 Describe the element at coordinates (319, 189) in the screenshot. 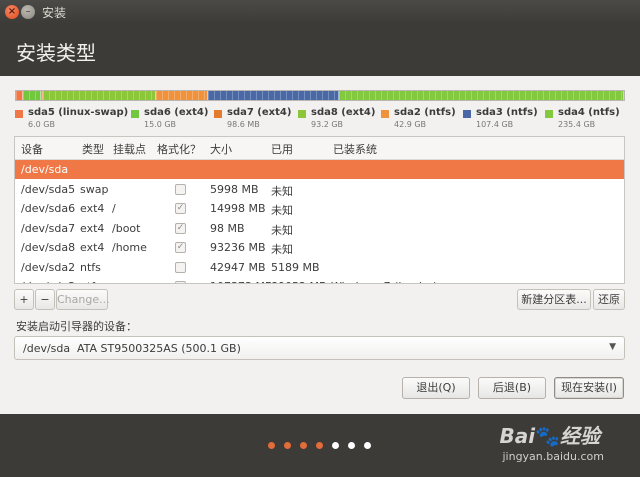

I see `table-row: /dev/sda5 swap 5998 MB 未知` at that location.